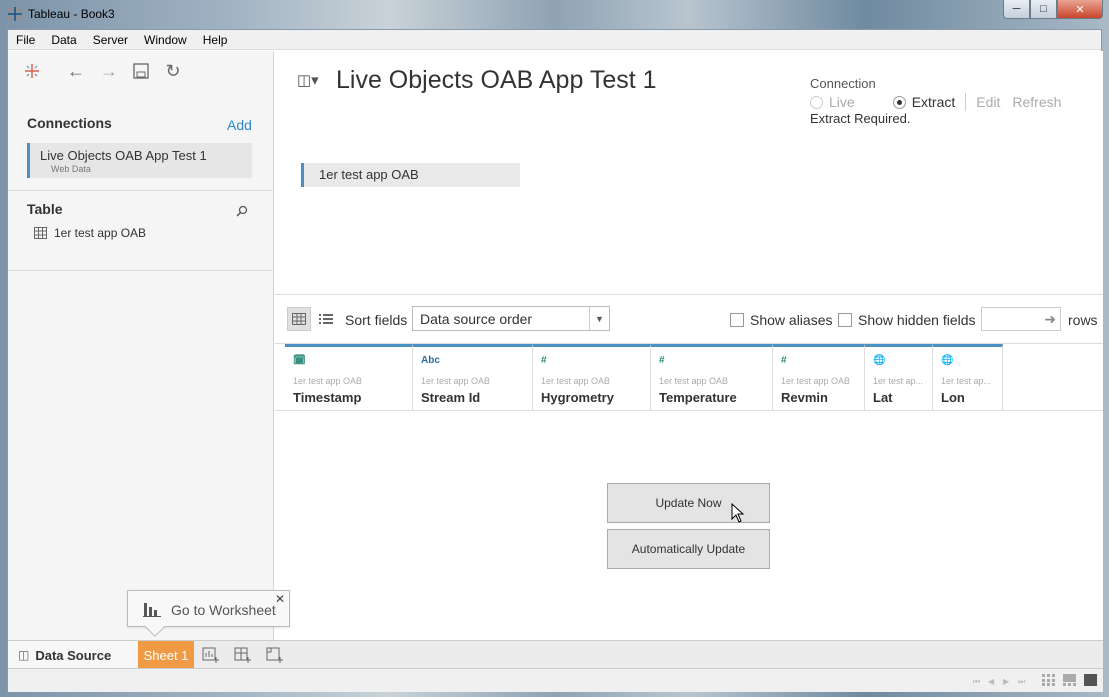  I want to click on show-hidden-fields-checkbox: Show hidden fields, so click(907, 320).